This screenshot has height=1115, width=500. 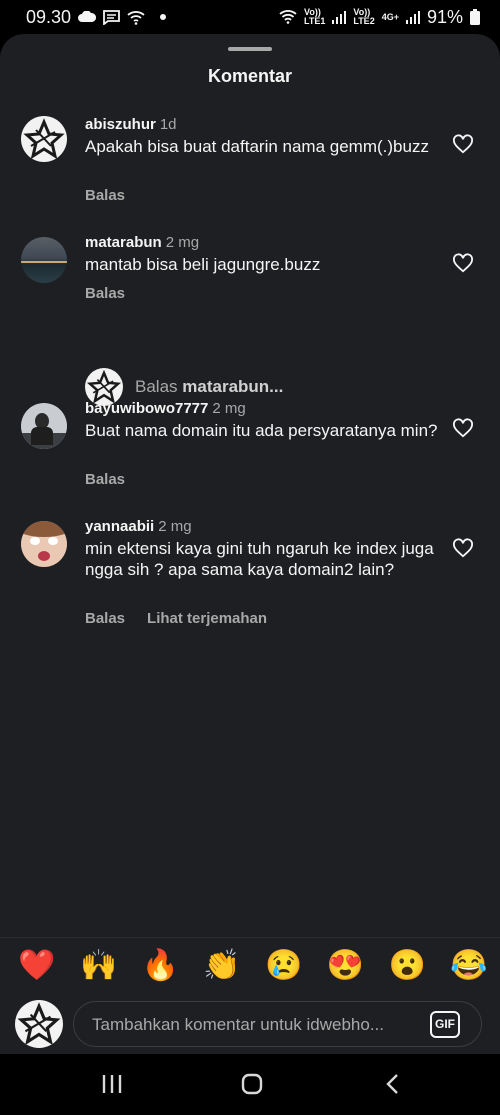 I want to click on see-translation-button: Lihat terjemahan, so click(x=207, y=618).